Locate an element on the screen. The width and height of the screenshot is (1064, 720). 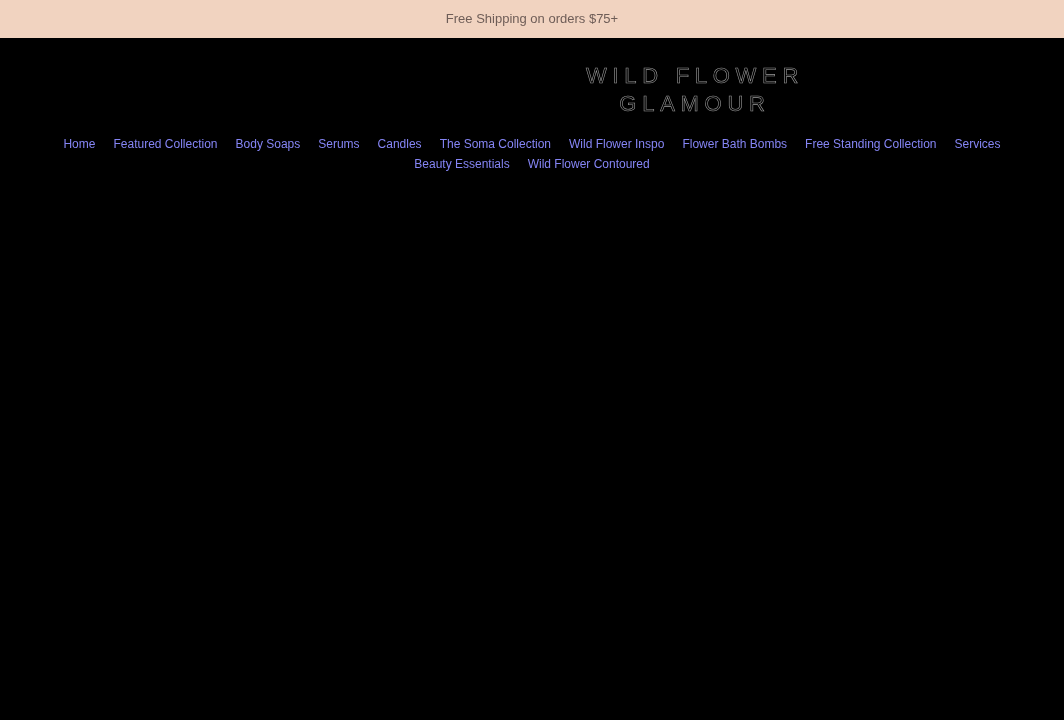
nav-link: Services is located at coordinates (977, 144).